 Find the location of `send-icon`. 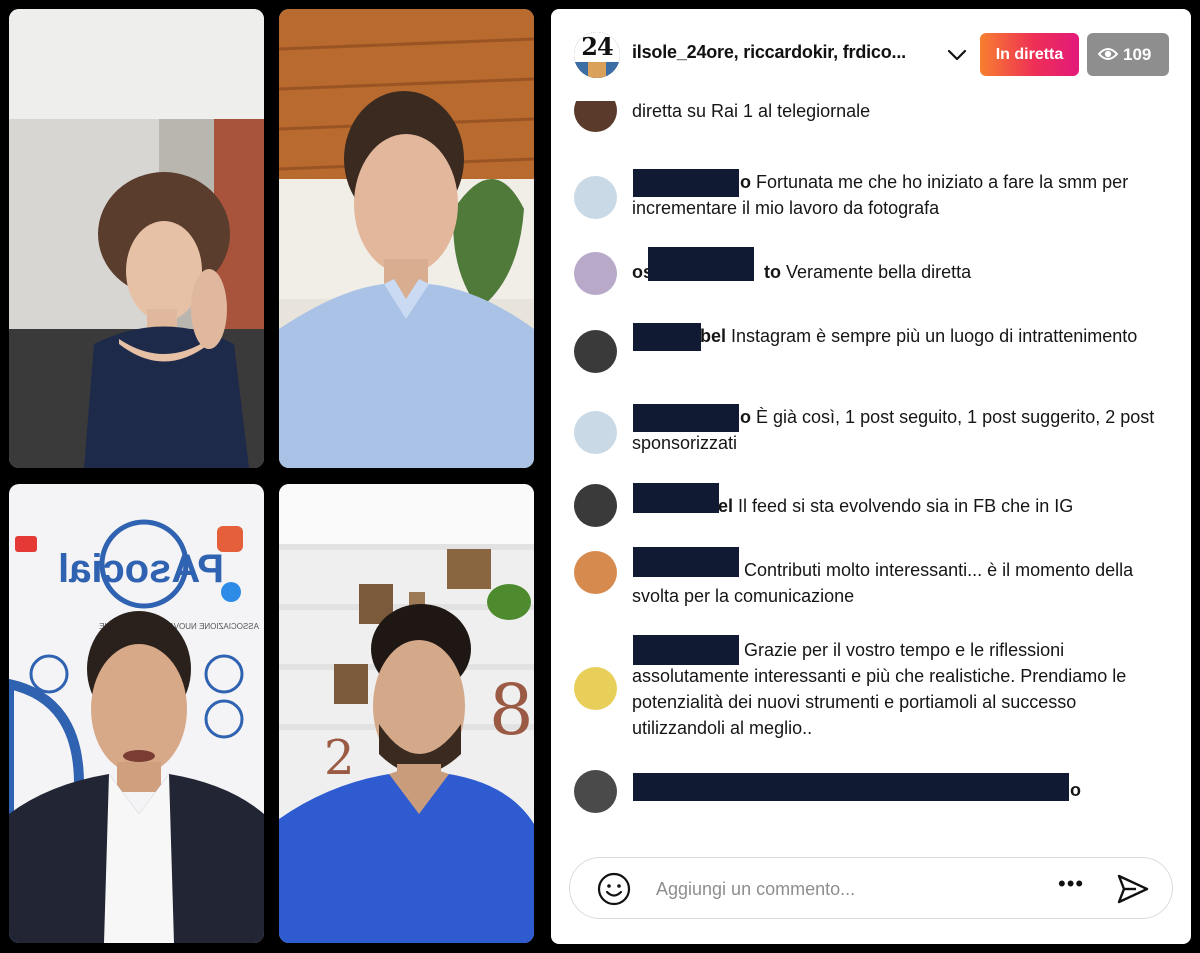

send-icon is located at coordinates (1133, 889).